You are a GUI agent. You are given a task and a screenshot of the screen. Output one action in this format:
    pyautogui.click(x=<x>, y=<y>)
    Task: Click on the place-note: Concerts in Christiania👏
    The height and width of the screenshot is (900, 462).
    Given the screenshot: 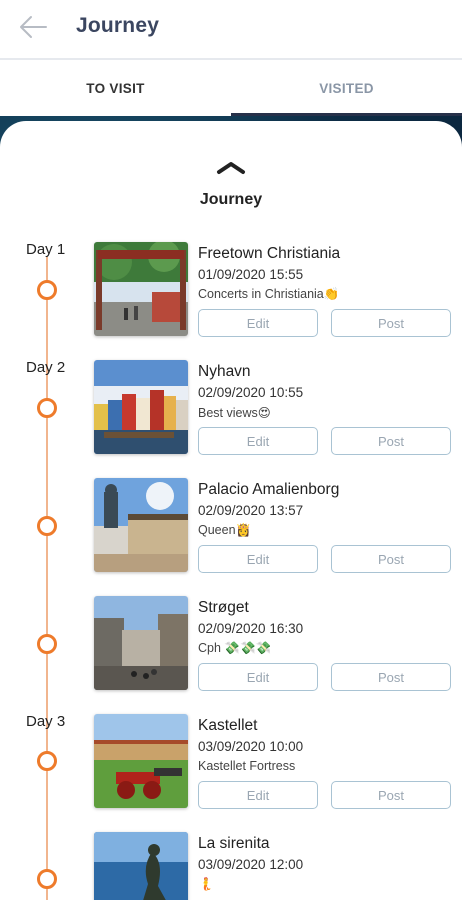 What is the action you would take?
    pyautogui.click(x=269, y=294)
    